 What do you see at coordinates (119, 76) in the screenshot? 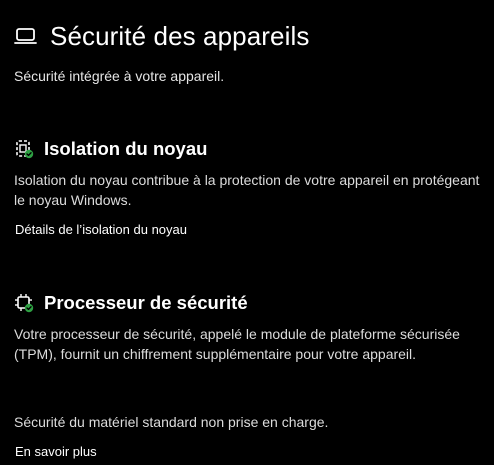
I see `page-subtitle: Sécurité intégrée à votre appareil.` at bounding box center [119, 76].